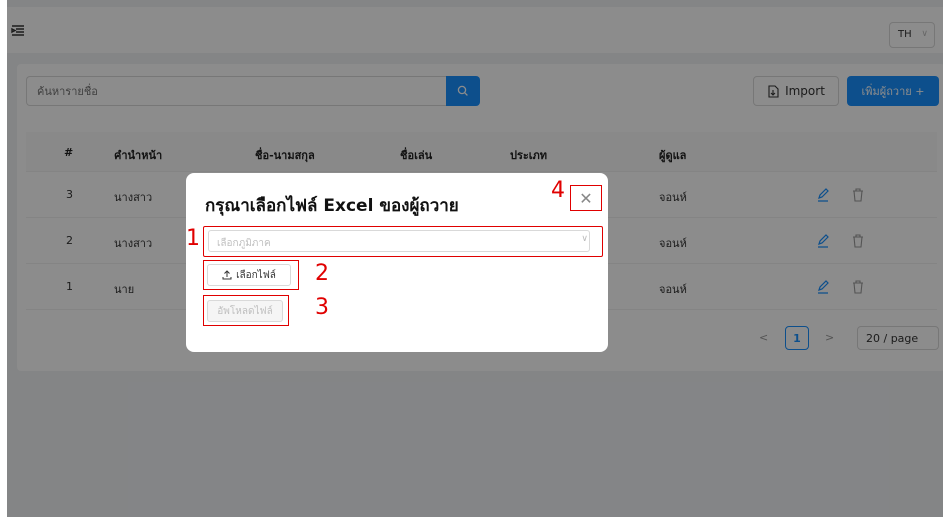 The image size is (943, 517). I want to click on upload-file-button: อัพโหลดไฟล์, so click(245, 311).